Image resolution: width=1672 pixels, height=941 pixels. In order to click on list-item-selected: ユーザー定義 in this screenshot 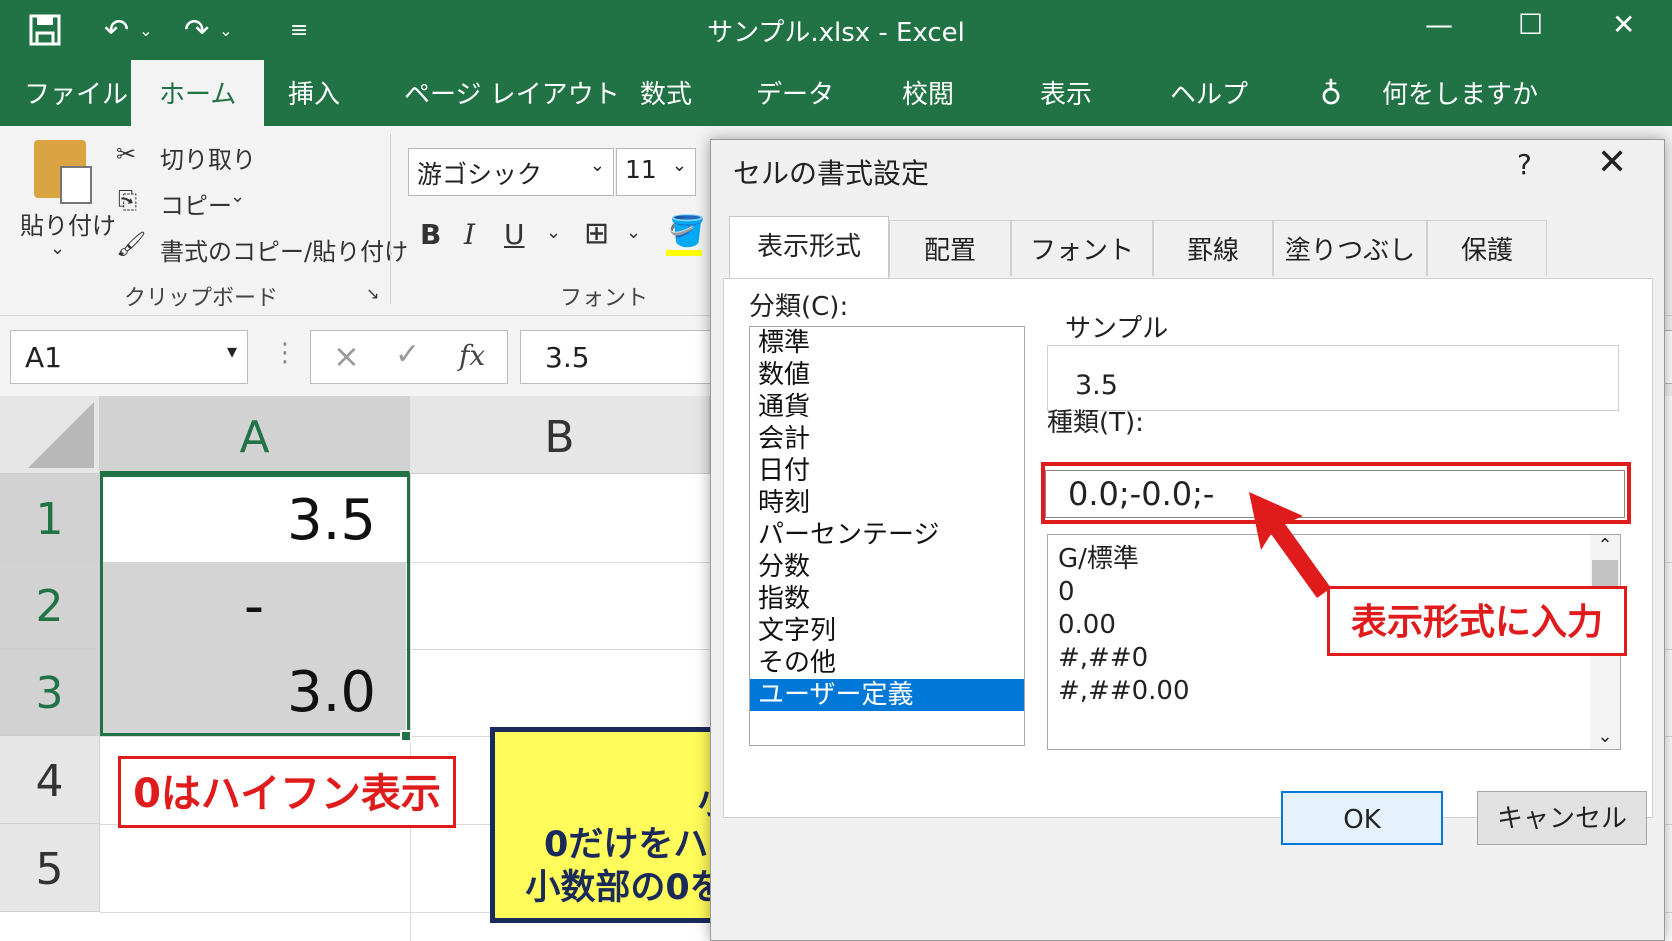, I will do `click(887, 695)`.